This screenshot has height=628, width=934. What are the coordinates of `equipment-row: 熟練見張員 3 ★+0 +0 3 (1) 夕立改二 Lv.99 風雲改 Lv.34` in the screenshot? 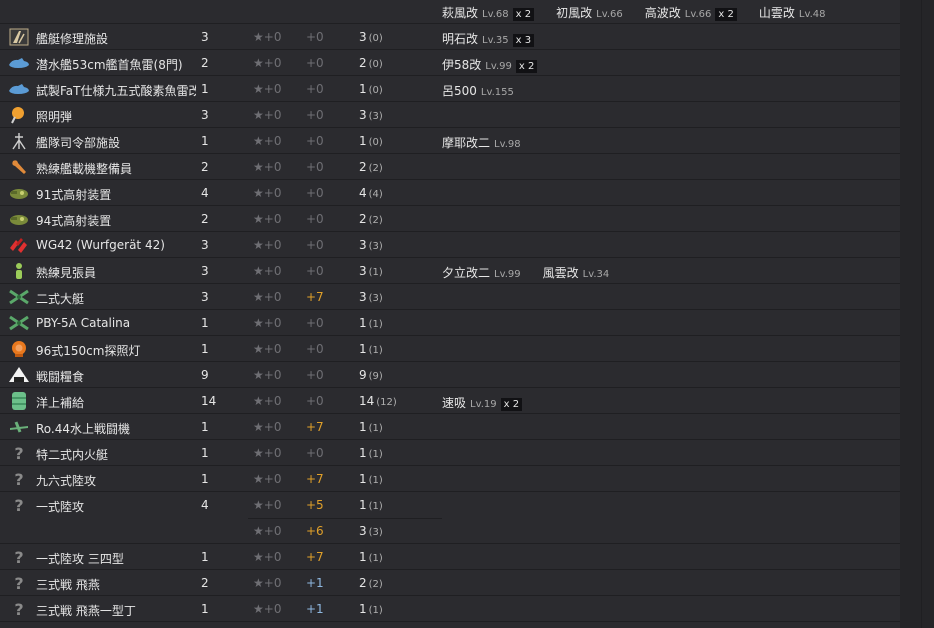 It's located at (450, 271).